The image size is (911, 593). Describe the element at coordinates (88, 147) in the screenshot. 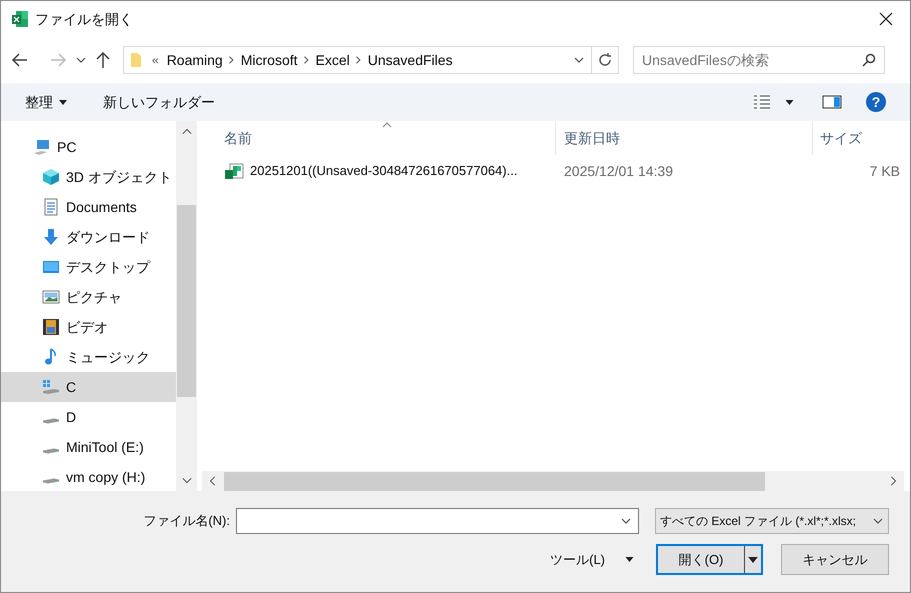

I see `sidebar-item: PC` at that location.